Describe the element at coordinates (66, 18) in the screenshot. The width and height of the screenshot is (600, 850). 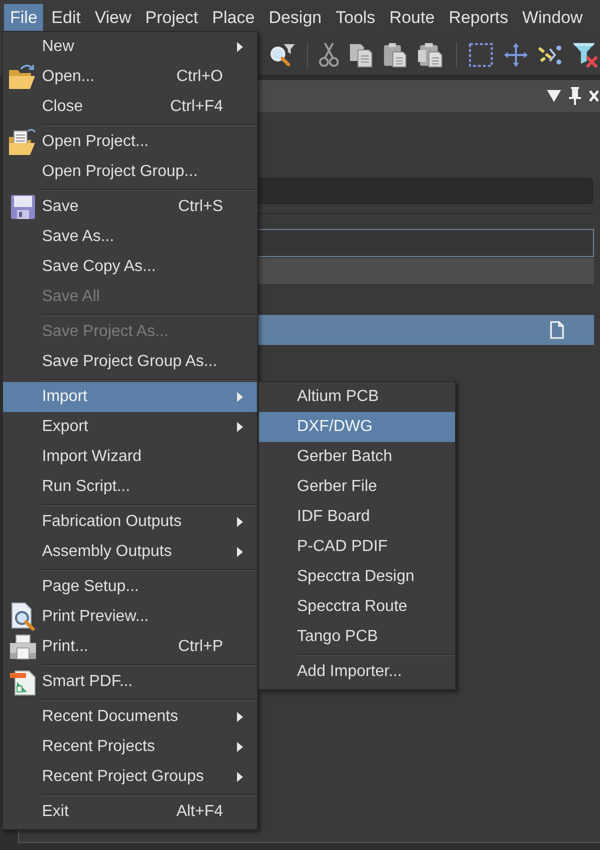
I see `menu-bar-item: Edit` at that location.